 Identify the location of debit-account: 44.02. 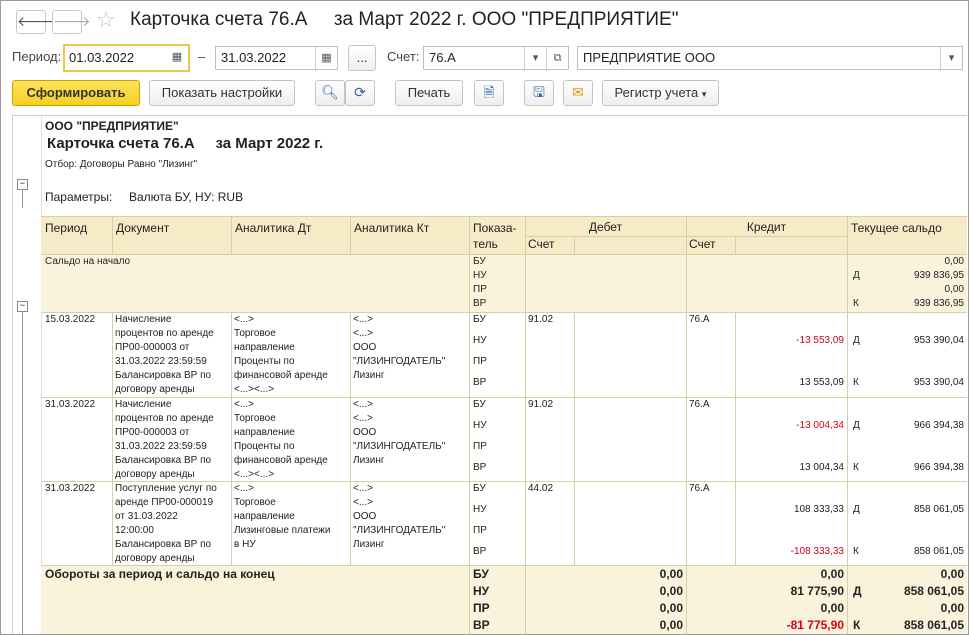
(541, 488).